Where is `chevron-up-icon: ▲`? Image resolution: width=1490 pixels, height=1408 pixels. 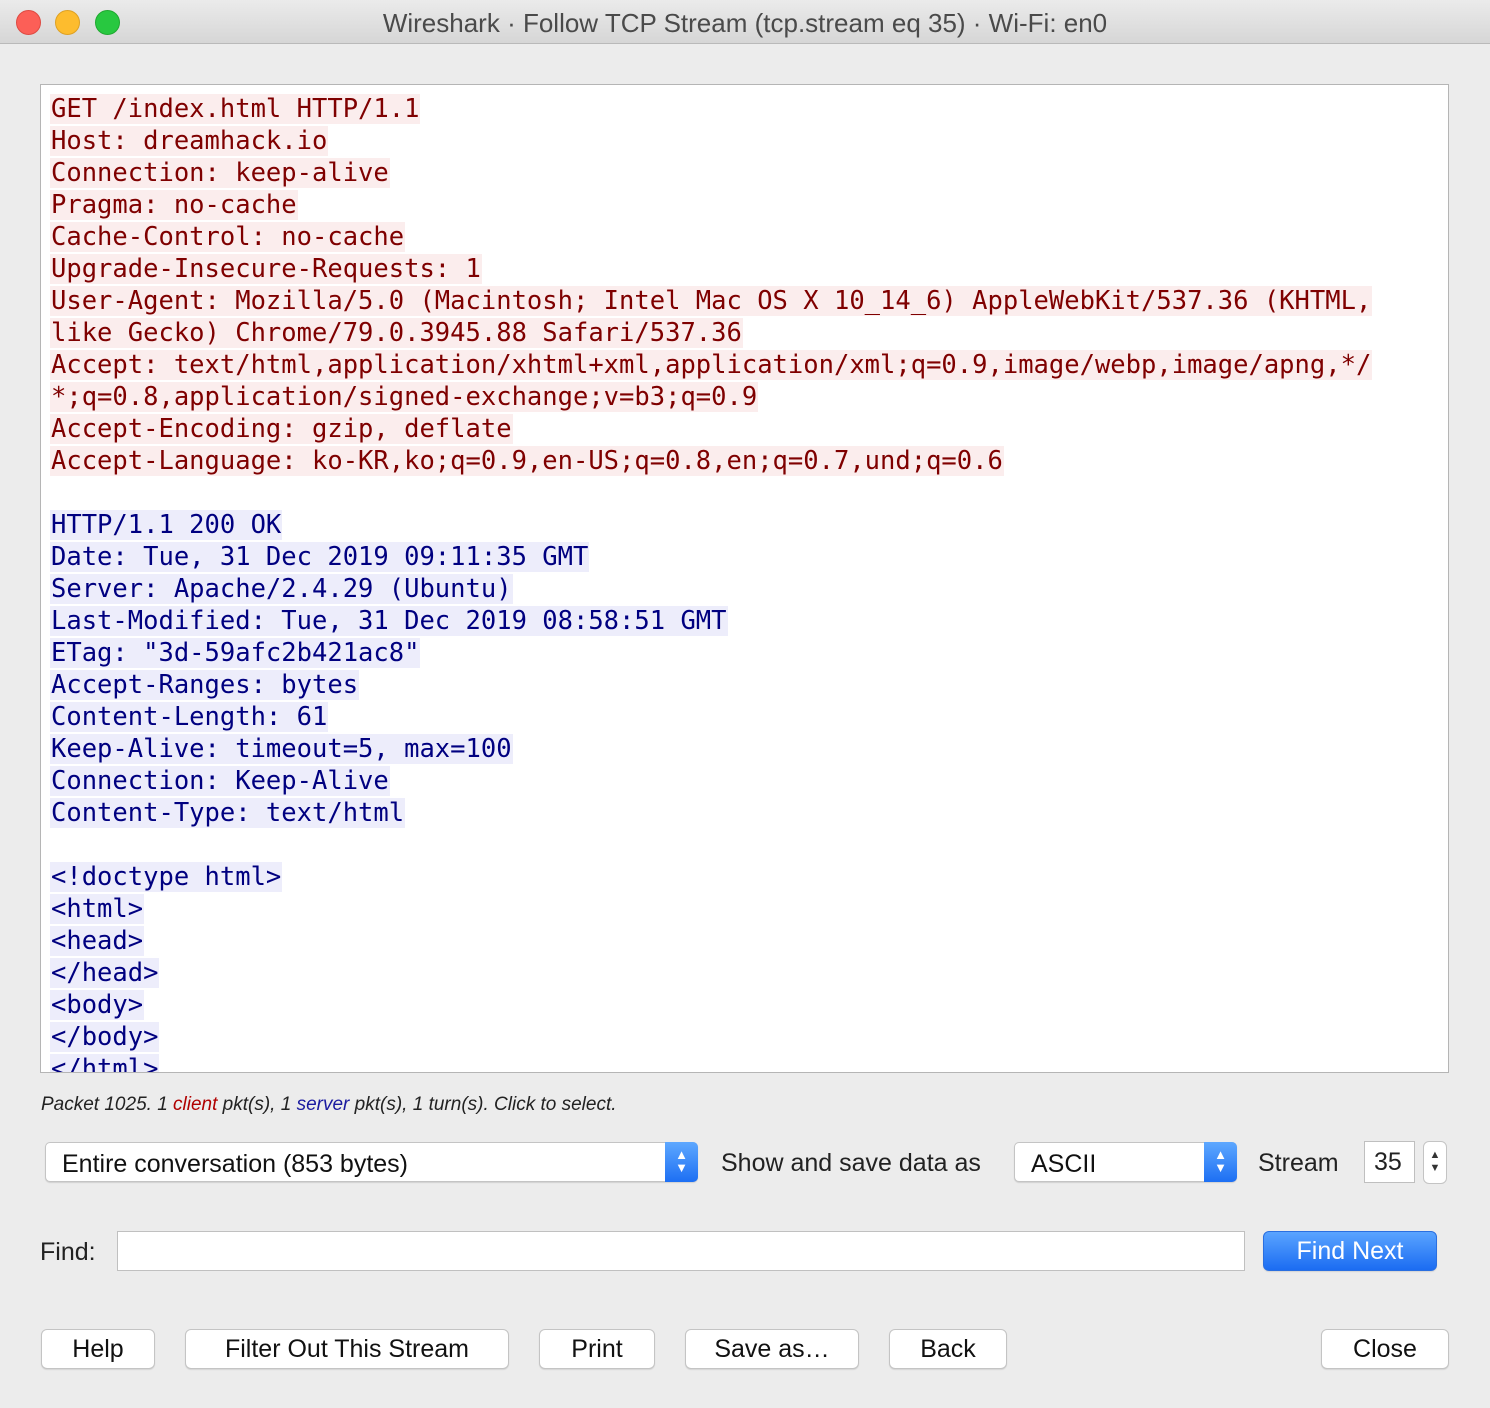 chevron-up-icon: ▲ is located at coordinates (1435, 1155).